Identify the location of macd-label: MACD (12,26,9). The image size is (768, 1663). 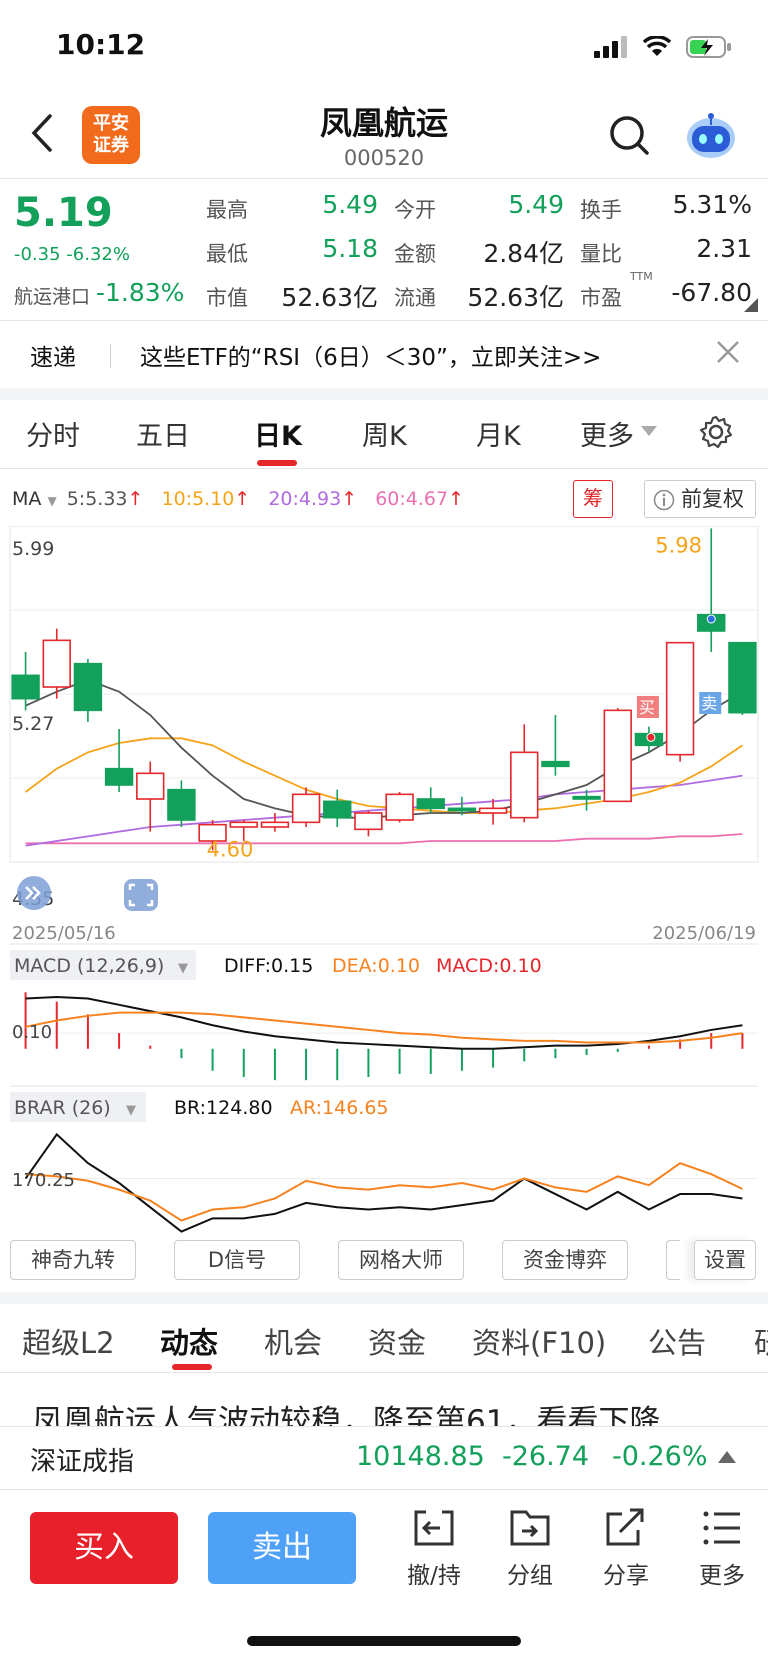
(89, 966).